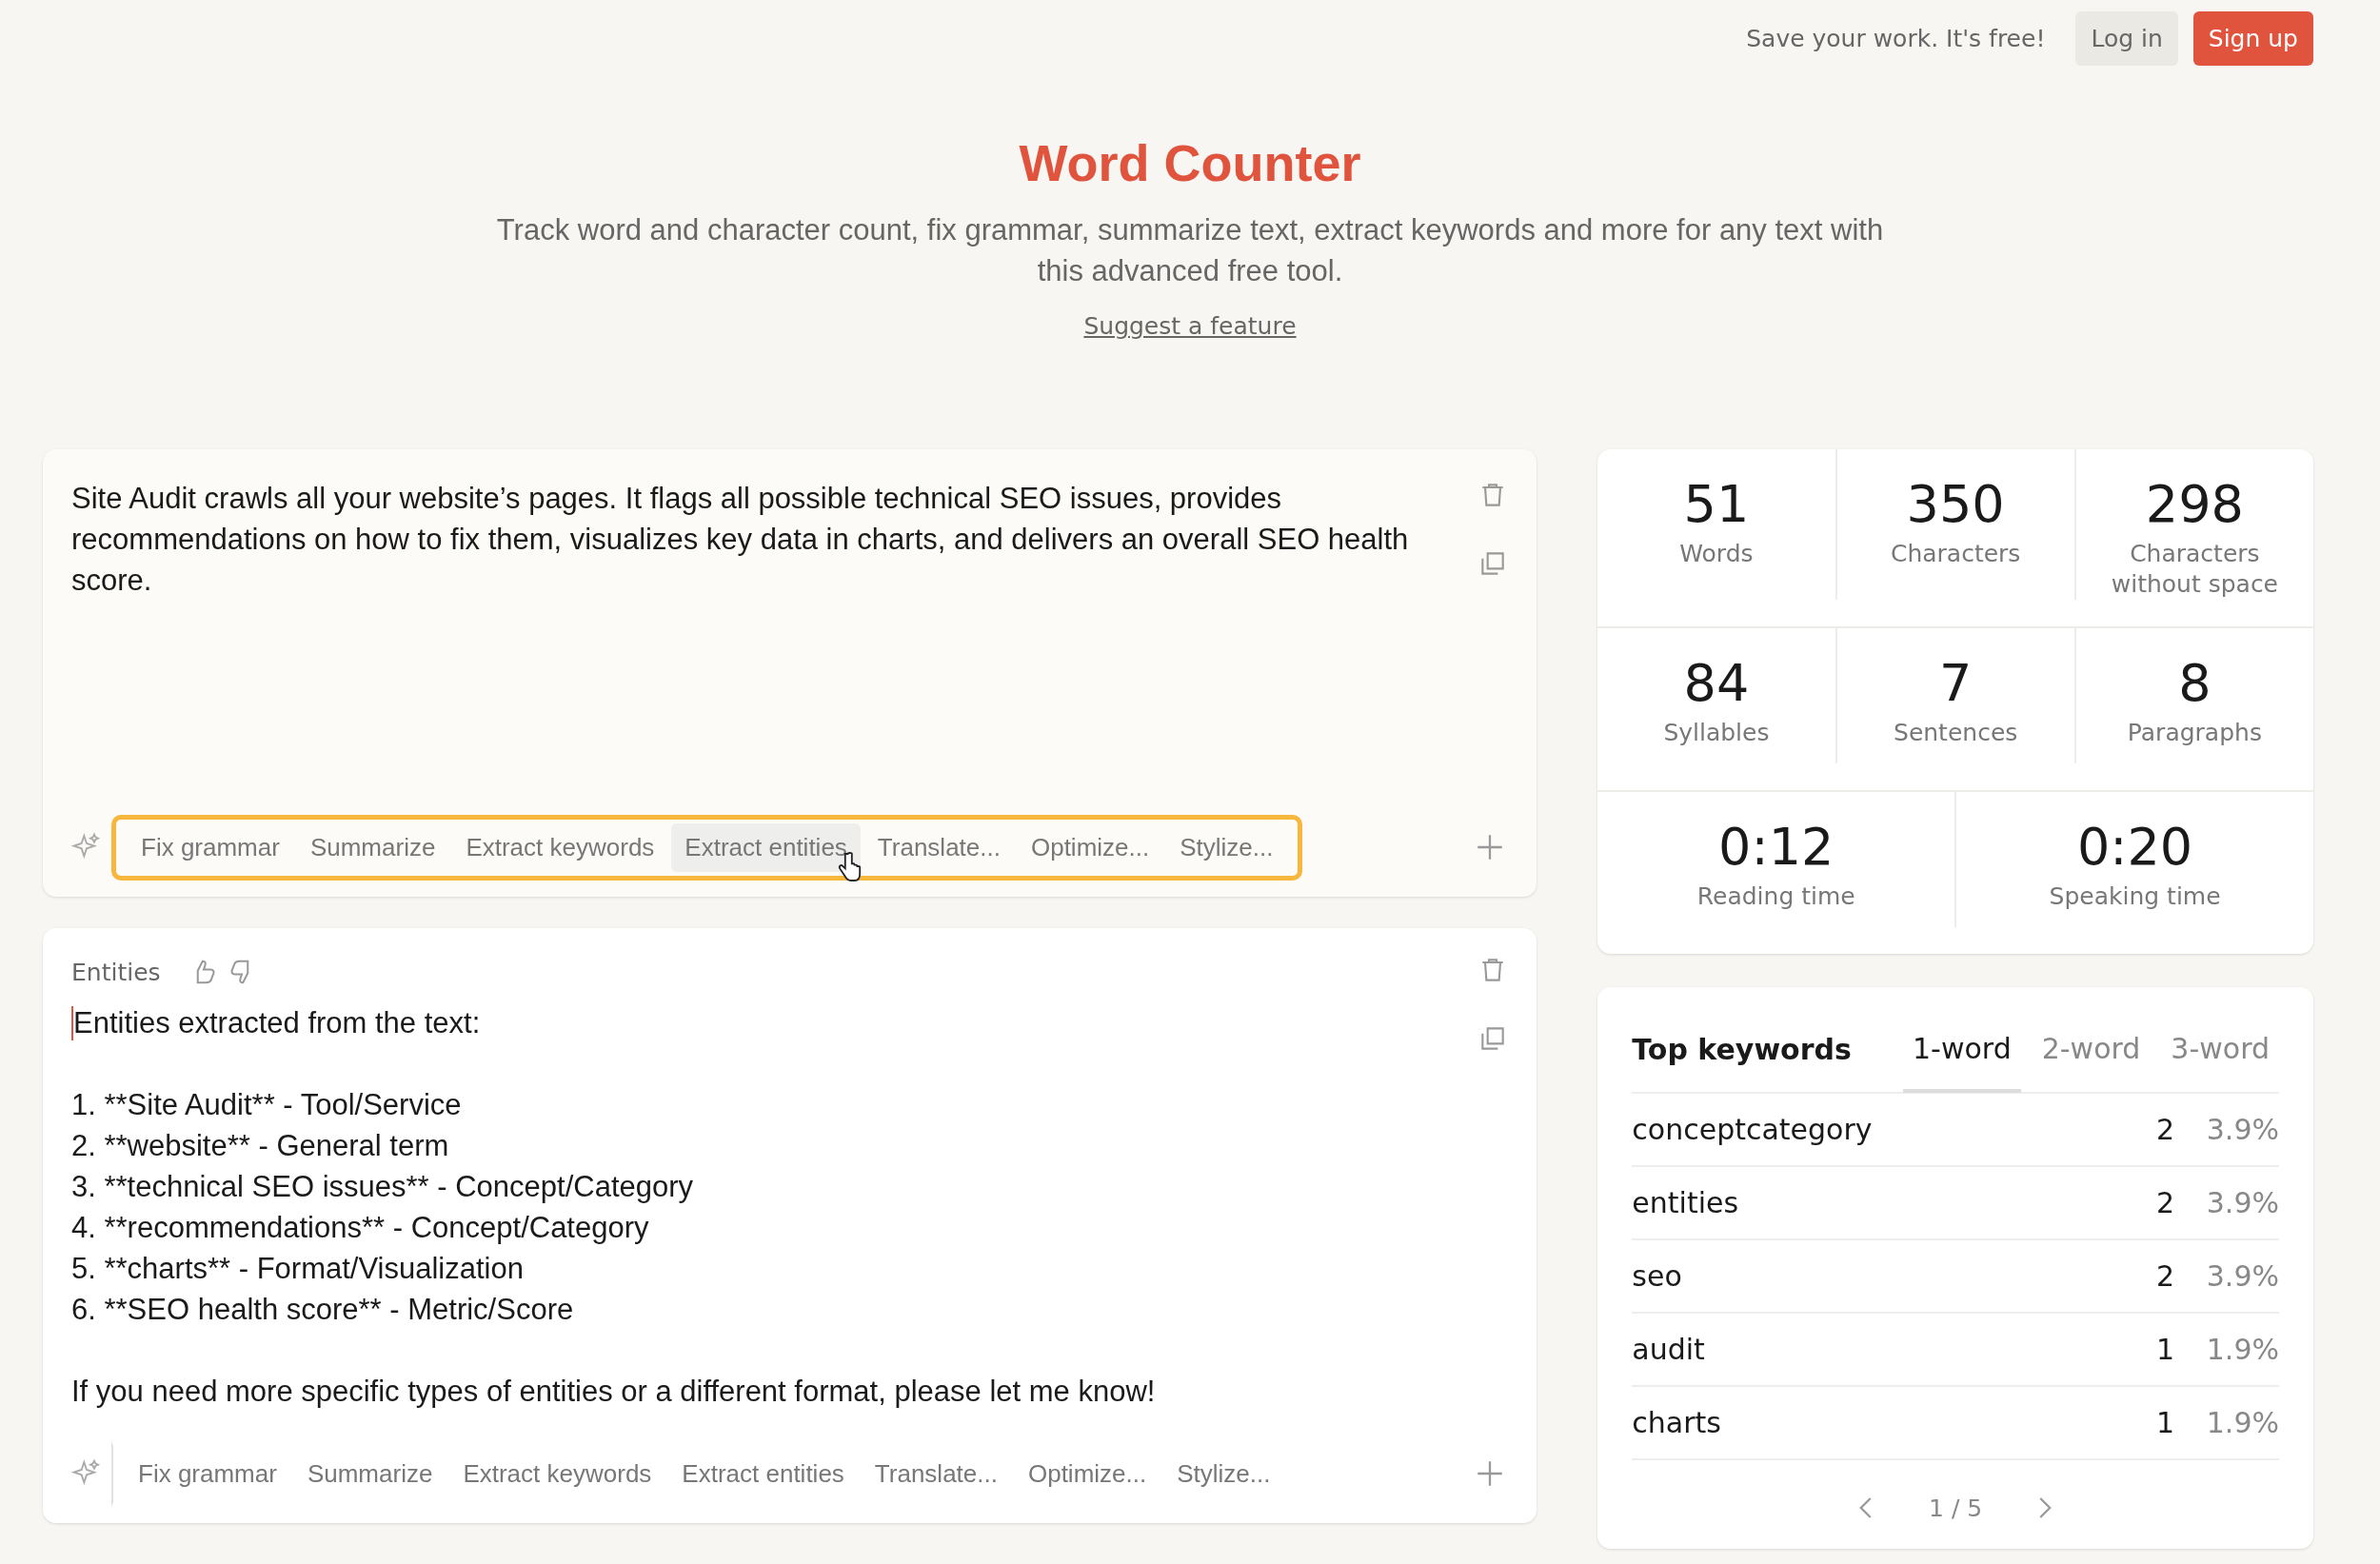 The height and width of the screenshot is (1564, 2380). What do you see at coordinates (1669, 1349) in the screenshot?
I see `keyword-text: audit` at bounding box center [1669, 1349].